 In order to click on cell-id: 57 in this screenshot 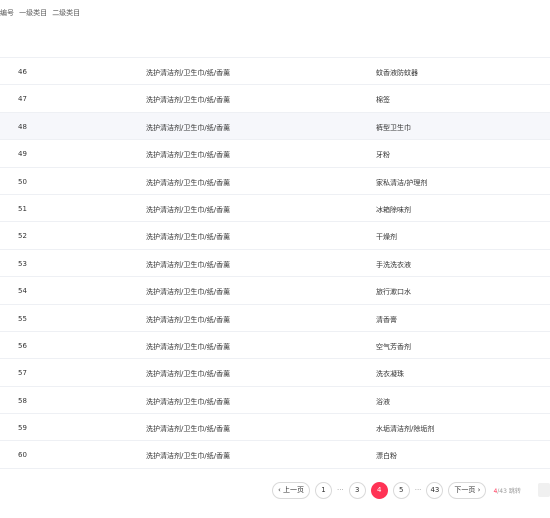, I will do `click(22, 373)`.